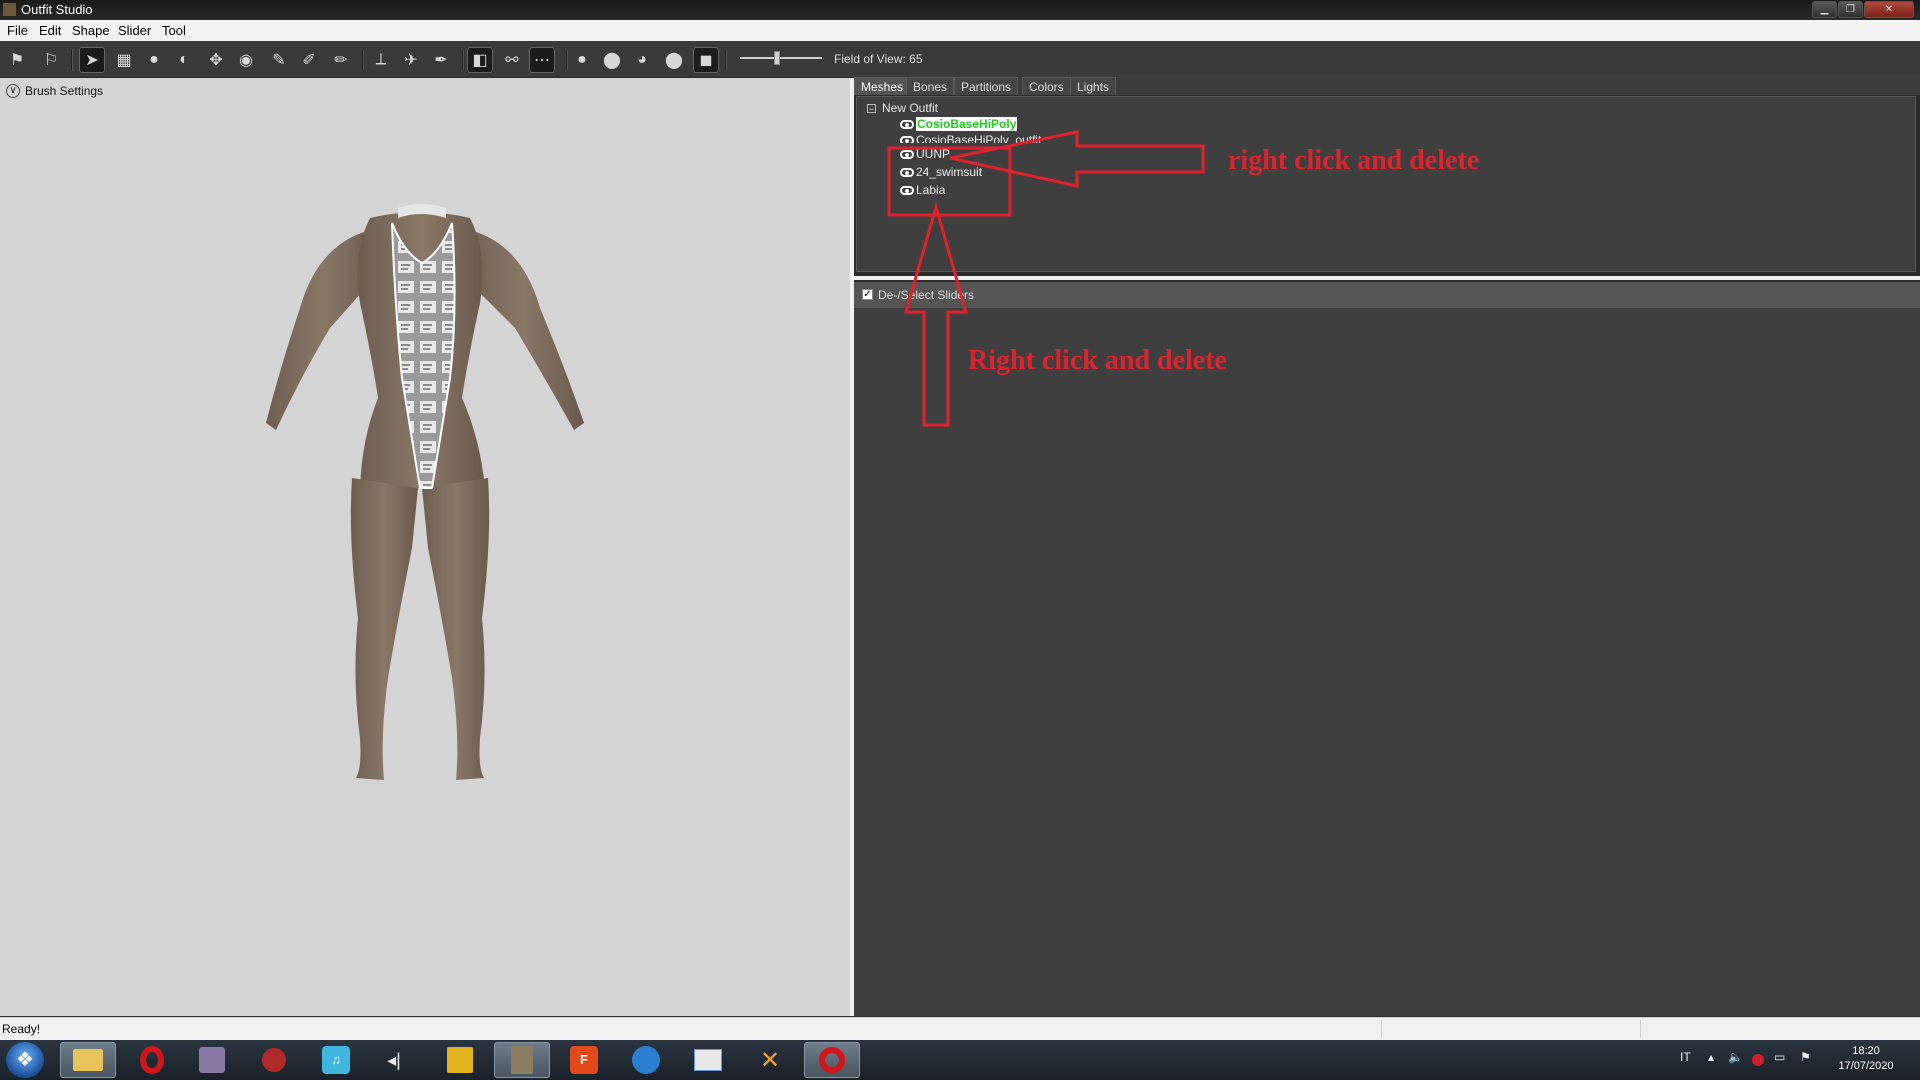 This screenshot has height=1080, width=1920. I want to click on panel-tab-bar: Meshes Bones Partitions Colors Lights, so click(1387, 85).